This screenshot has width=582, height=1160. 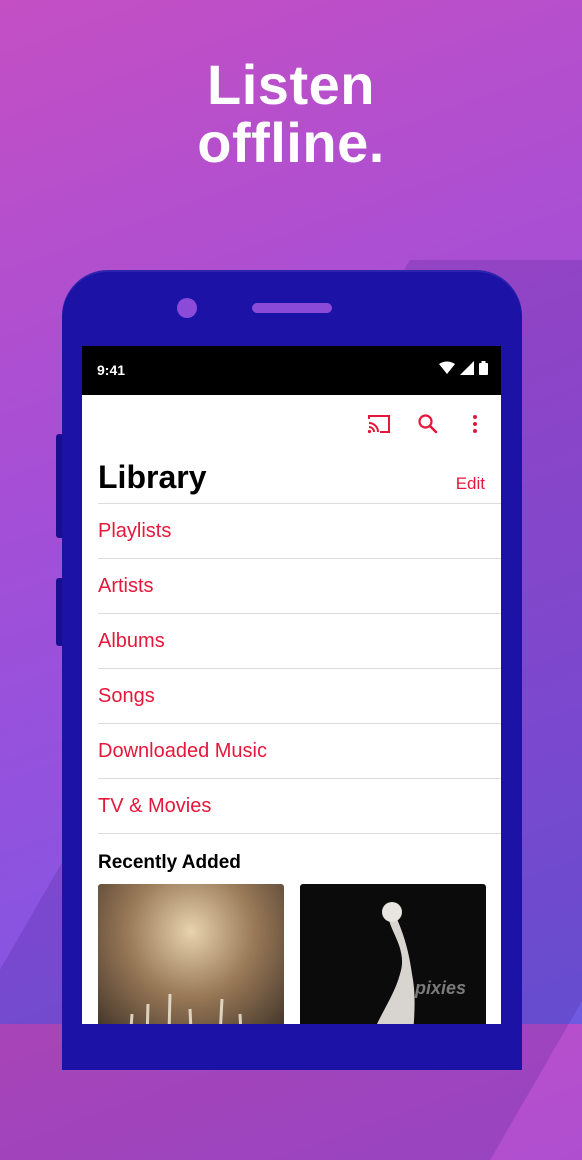 What do you see at coordinates (299, 641) in the screenshot?
I see `library-item-albums: Albums` at bounding box center [299, 641].